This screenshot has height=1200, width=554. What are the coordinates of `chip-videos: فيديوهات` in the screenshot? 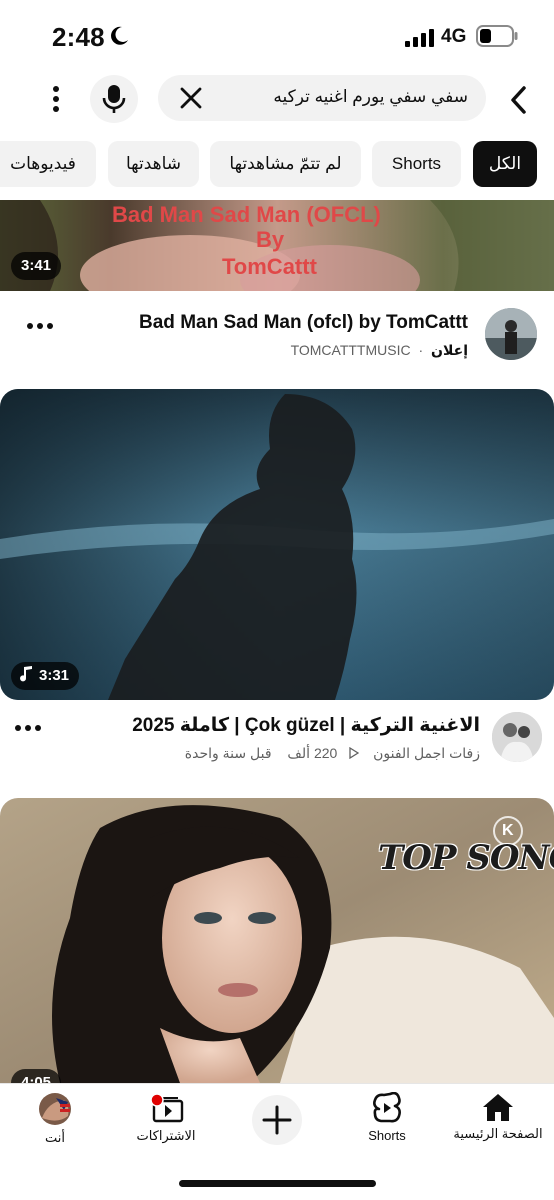 It's located at (48, 164).